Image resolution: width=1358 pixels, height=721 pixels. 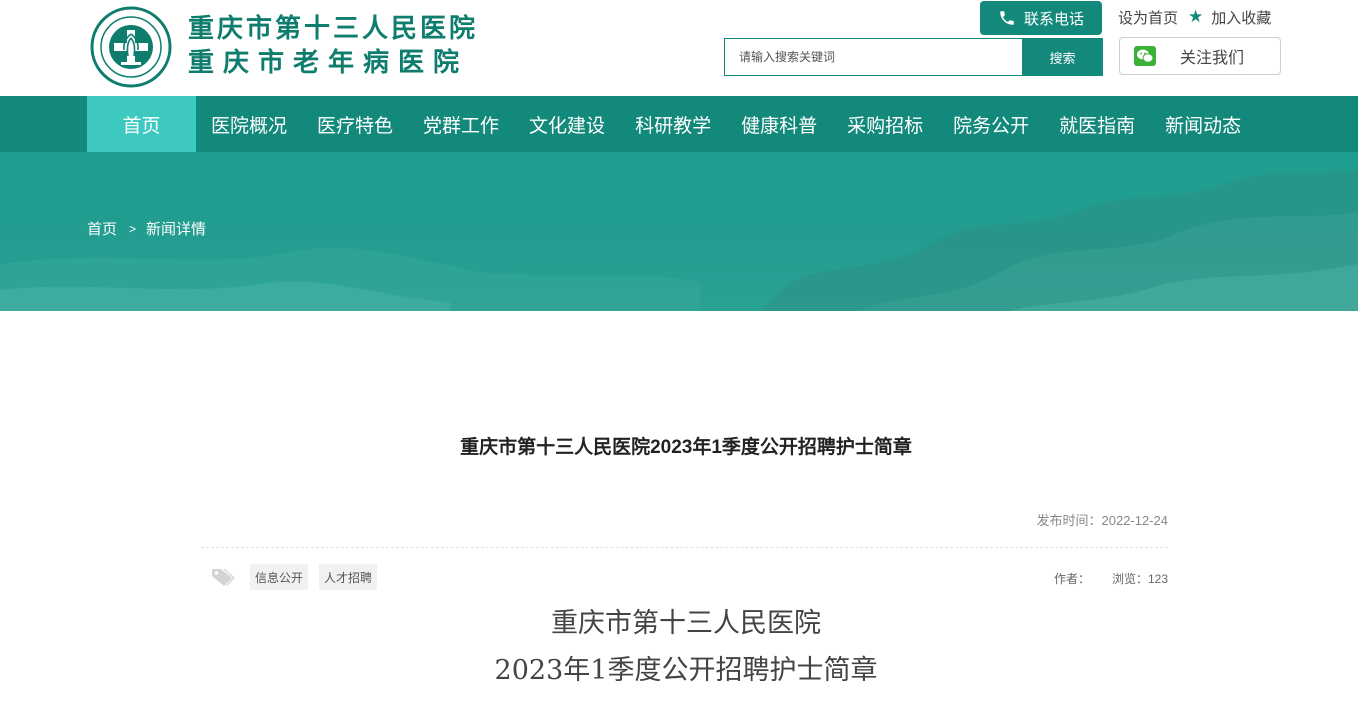 I want to click on star-icon: ★, so click(x=1196, y=16).